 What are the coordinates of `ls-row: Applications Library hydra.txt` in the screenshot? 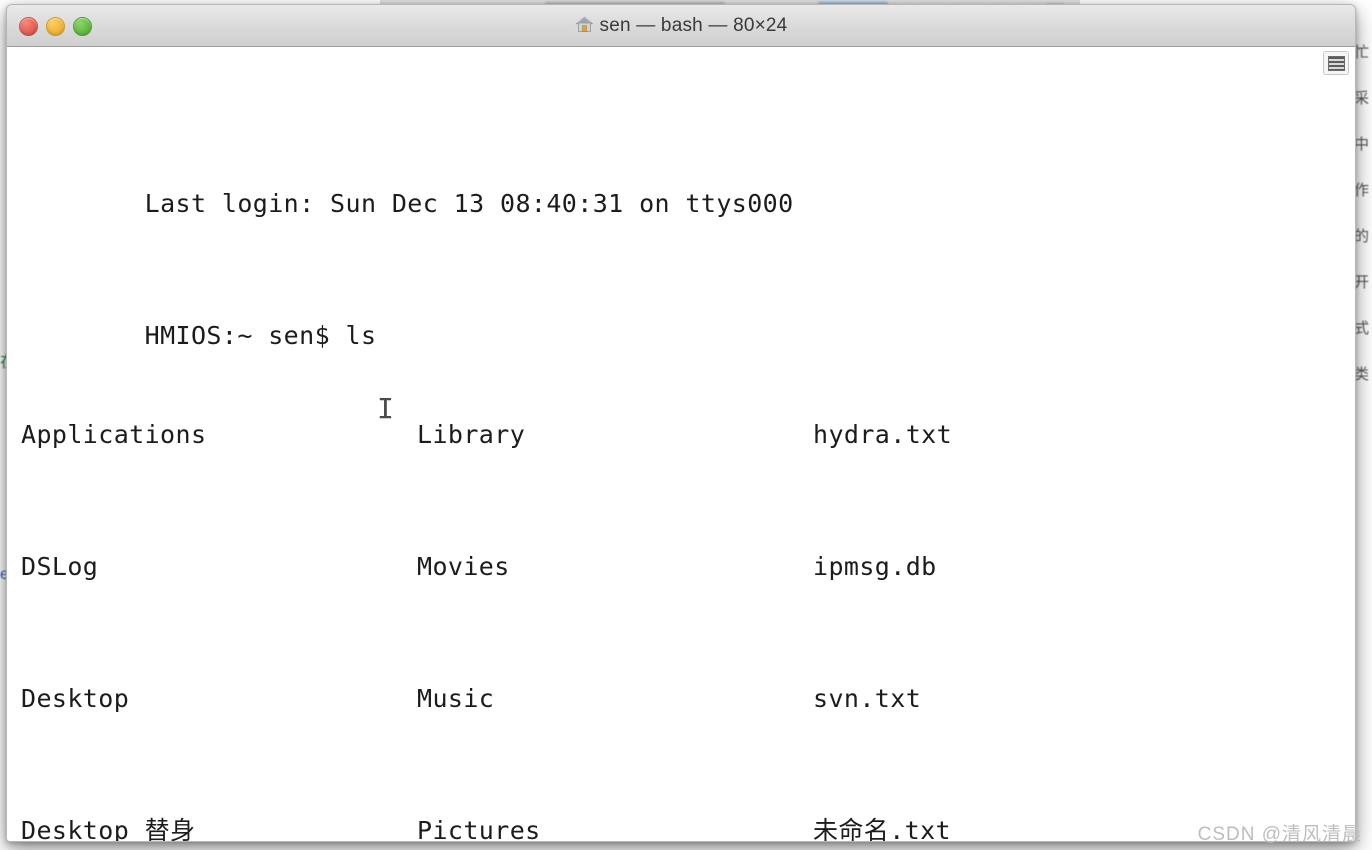 It's located at (688, 434).